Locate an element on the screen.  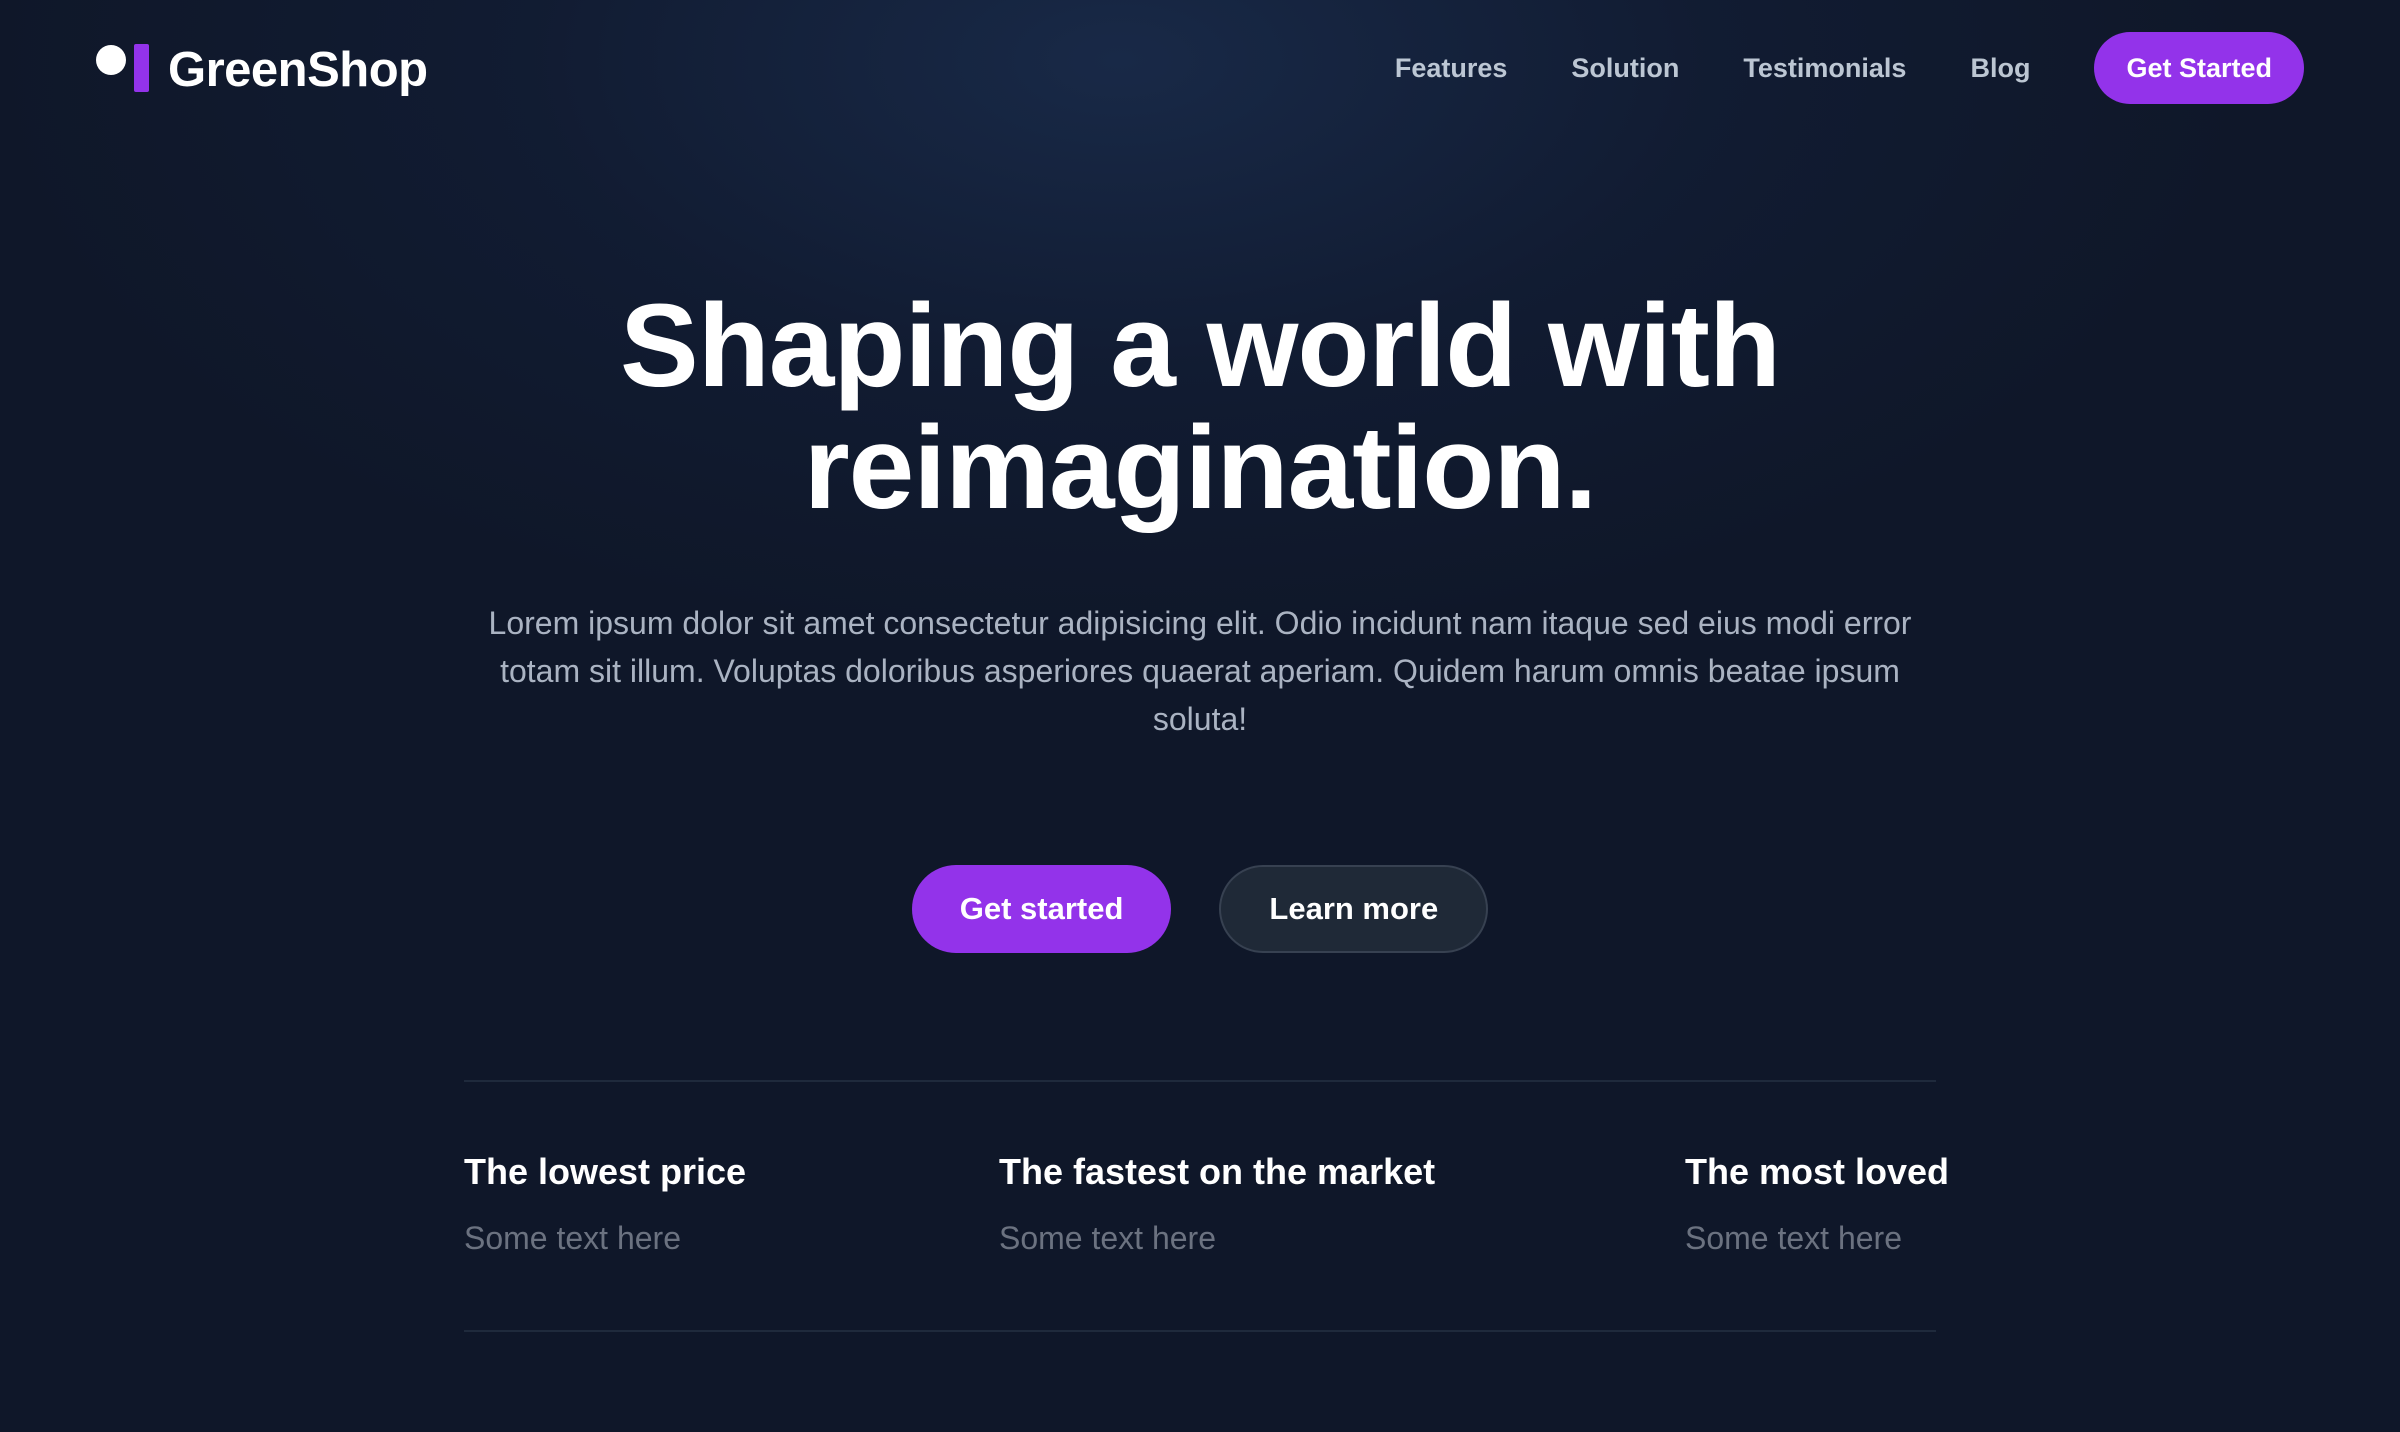
hero-title-line-1: Shaping a world with is located at coordinates (1200, 346).